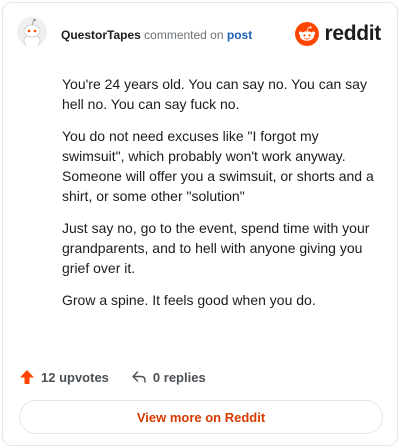 This screenshot has height=448, width=400. I want to click on comment-header: QuestorTapes commented on post reddit, so click(200, 34).